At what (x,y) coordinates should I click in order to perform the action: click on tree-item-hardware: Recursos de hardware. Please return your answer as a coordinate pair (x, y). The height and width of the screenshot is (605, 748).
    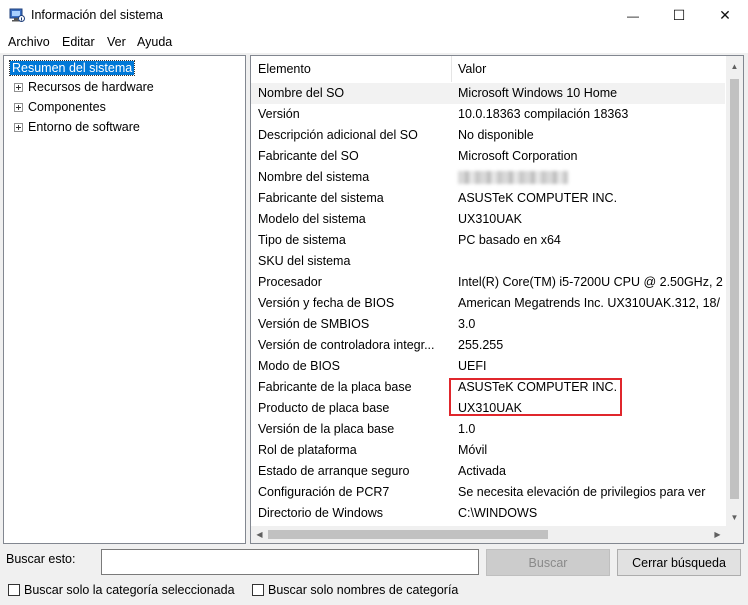
    Looking at the image, I should click on (84, 87).